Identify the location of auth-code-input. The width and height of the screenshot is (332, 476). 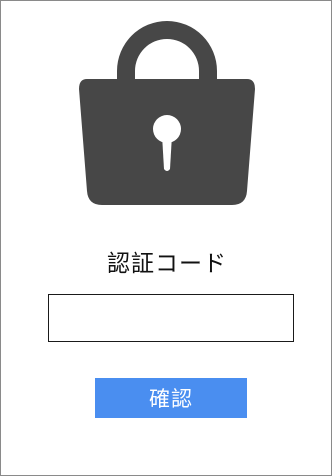
(171, 318).